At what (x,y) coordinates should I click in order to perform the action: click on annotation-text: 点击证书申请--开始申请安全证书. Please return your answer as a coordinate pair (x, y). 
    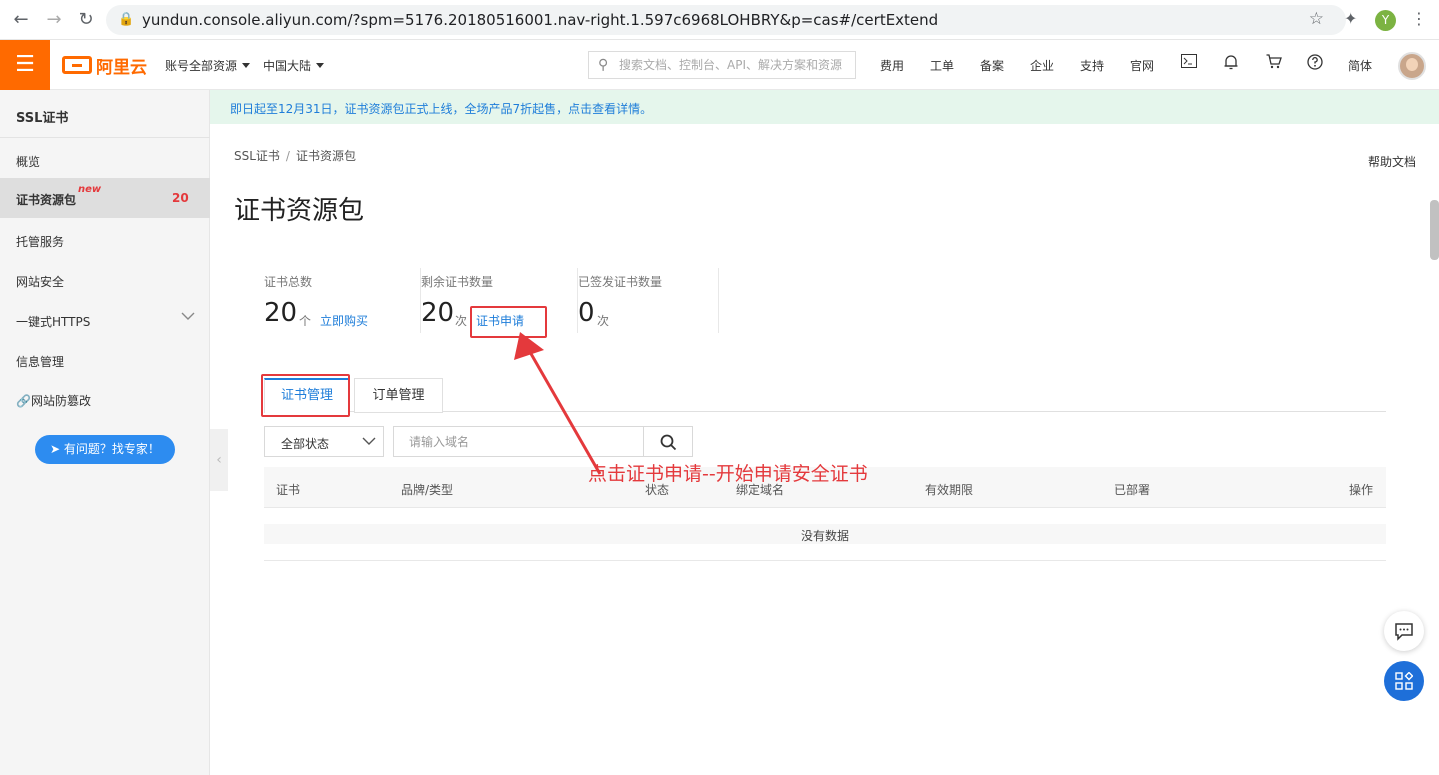
    Looking at the image, I should click on (728, 474).